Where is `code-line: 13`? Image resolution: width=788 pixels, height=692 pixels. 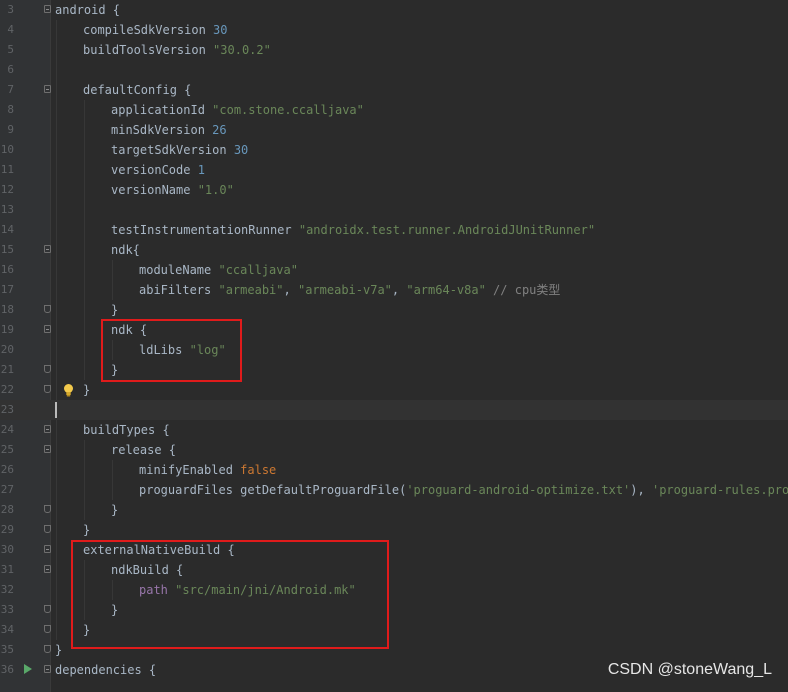
code-line: 13 is located at coordinates (394, 210).